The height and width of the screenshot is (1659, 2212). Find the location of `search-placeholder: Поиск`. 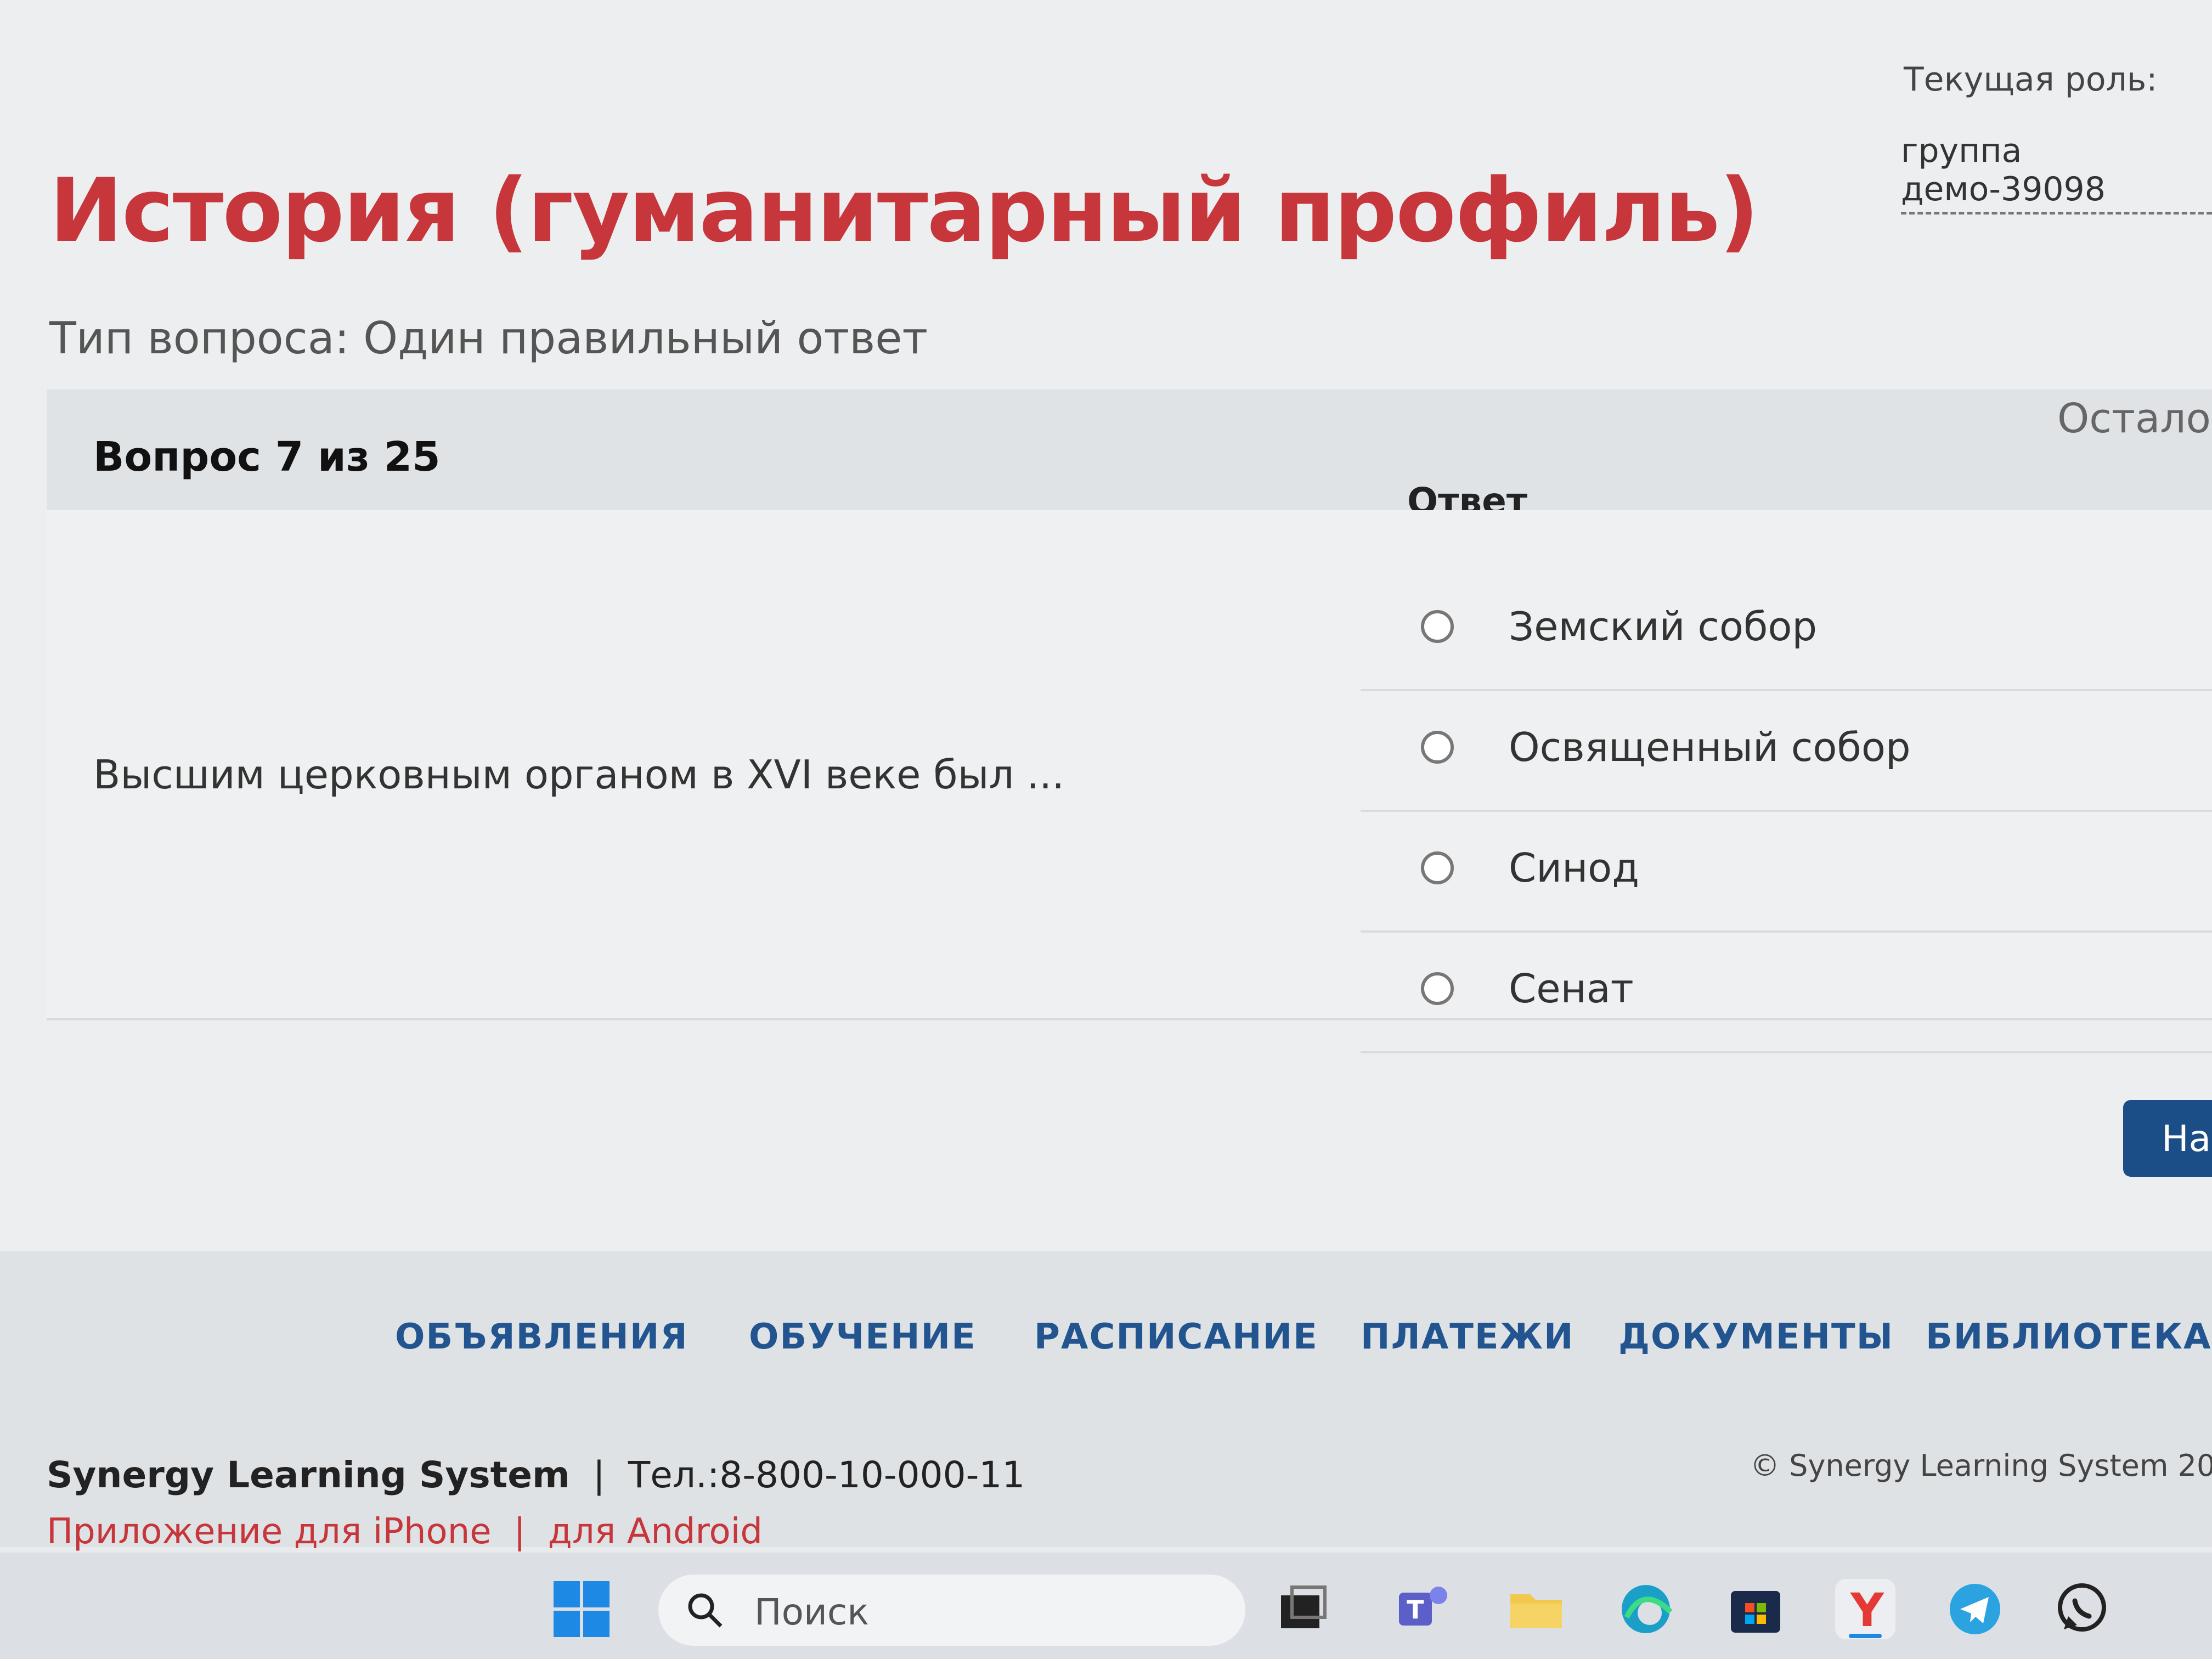

search-placeholder: Поиск is located at coordinates (812, 1612).